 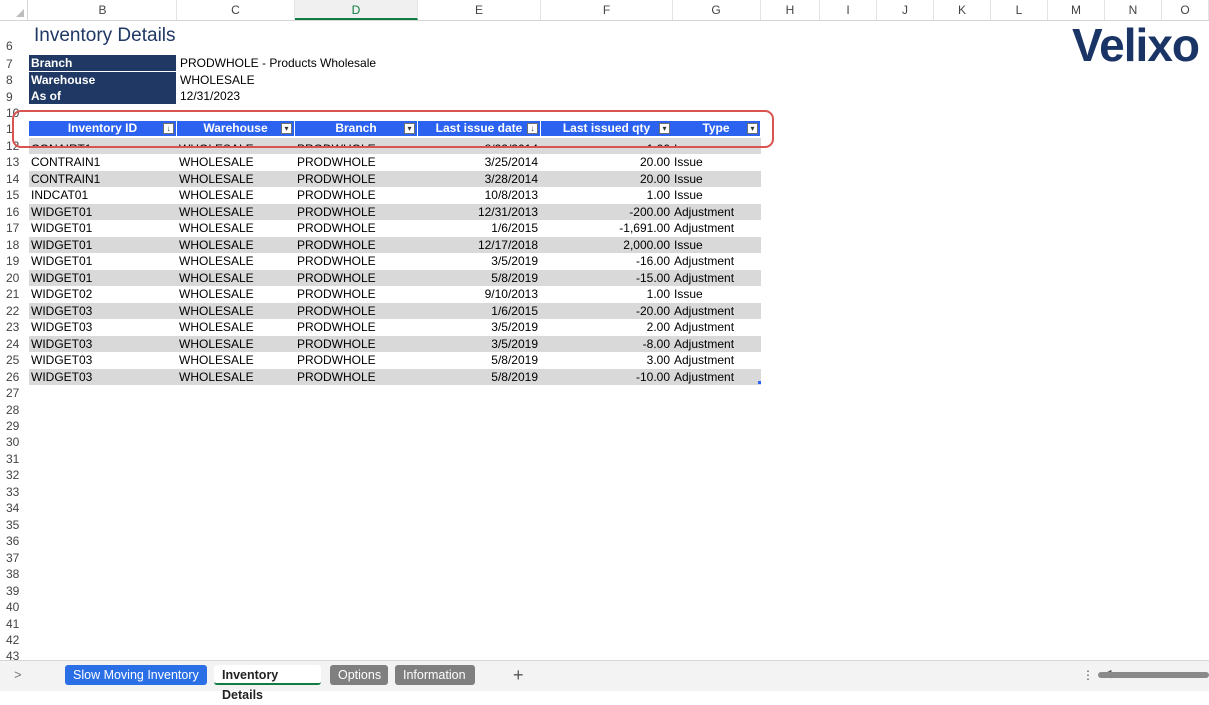 I want to click on row-number: 7, so click(x=14, y=64).